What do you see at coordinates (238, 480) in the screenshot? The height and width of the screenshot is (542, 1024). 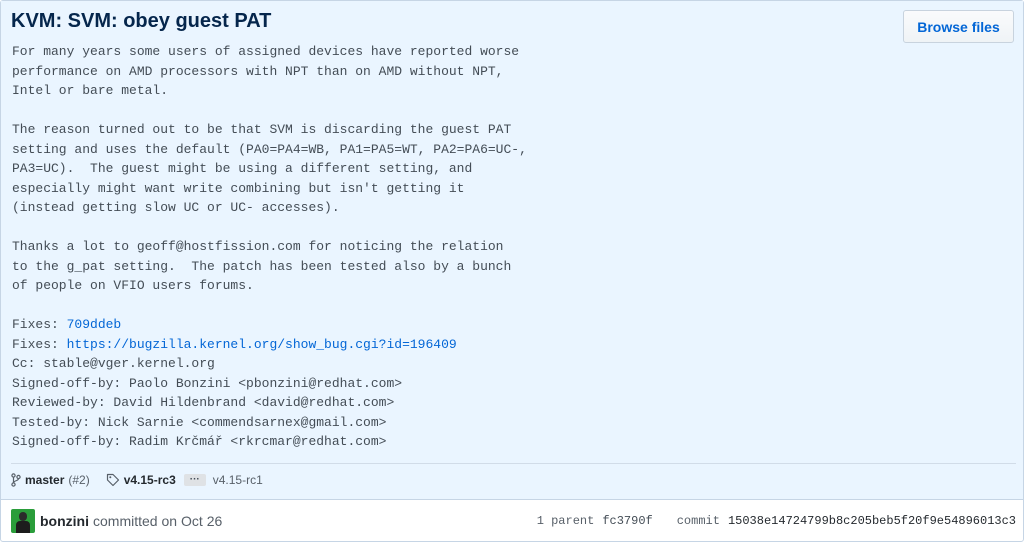 I see `tag-last-link: v4.15-rc1` at bounding box center [238, 480].